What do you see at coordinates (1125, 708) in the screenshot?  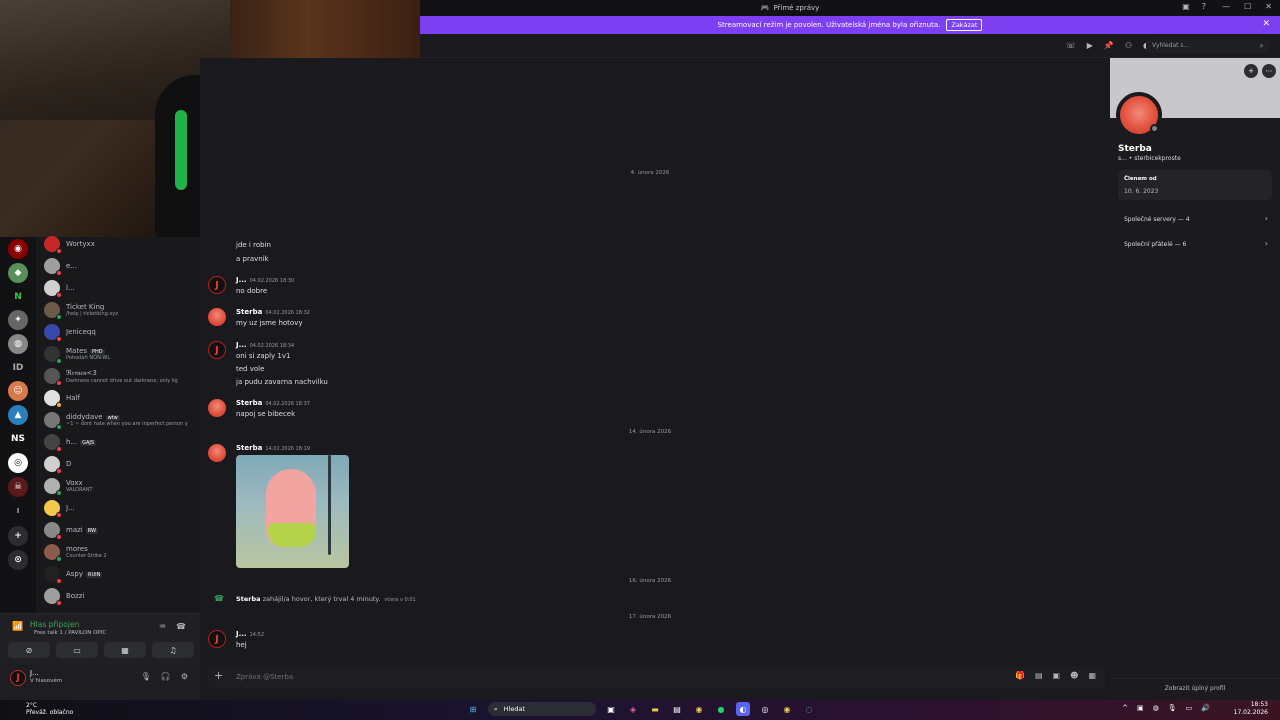 I see `tray-overflow-icon: ^` at bounding box center [1125, 708].